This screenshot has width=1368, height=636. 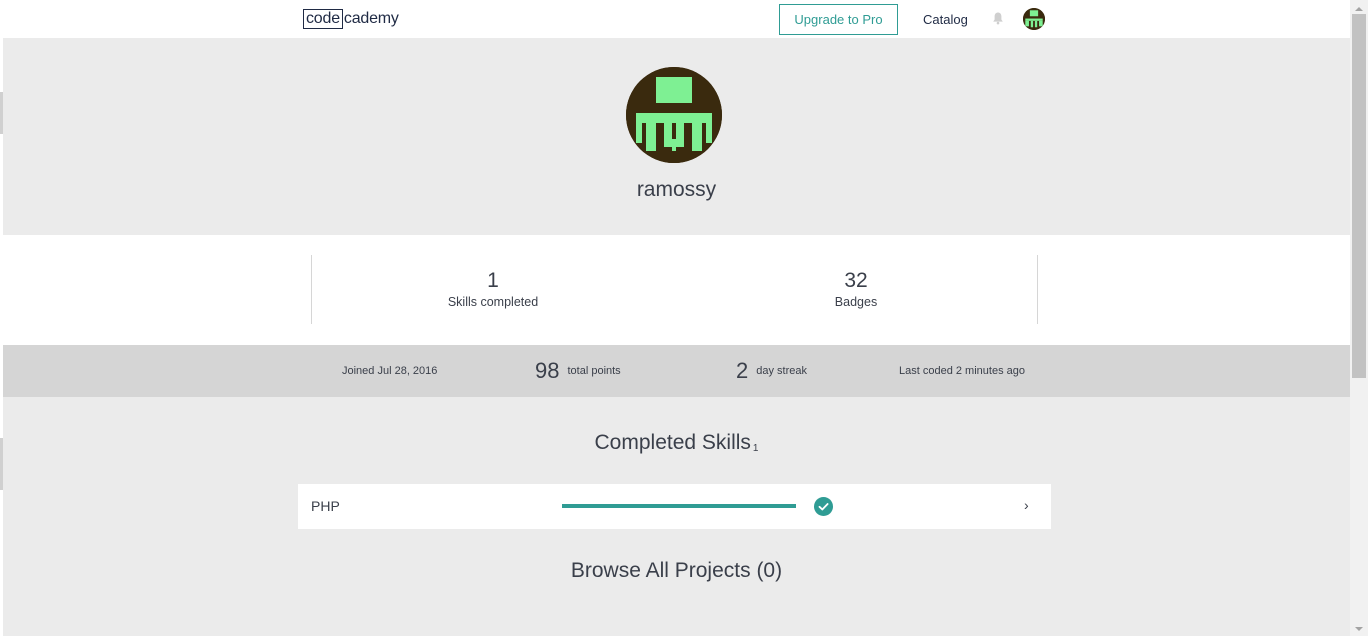 I want to click on user-avatar-large, so click(x=674, y=115).